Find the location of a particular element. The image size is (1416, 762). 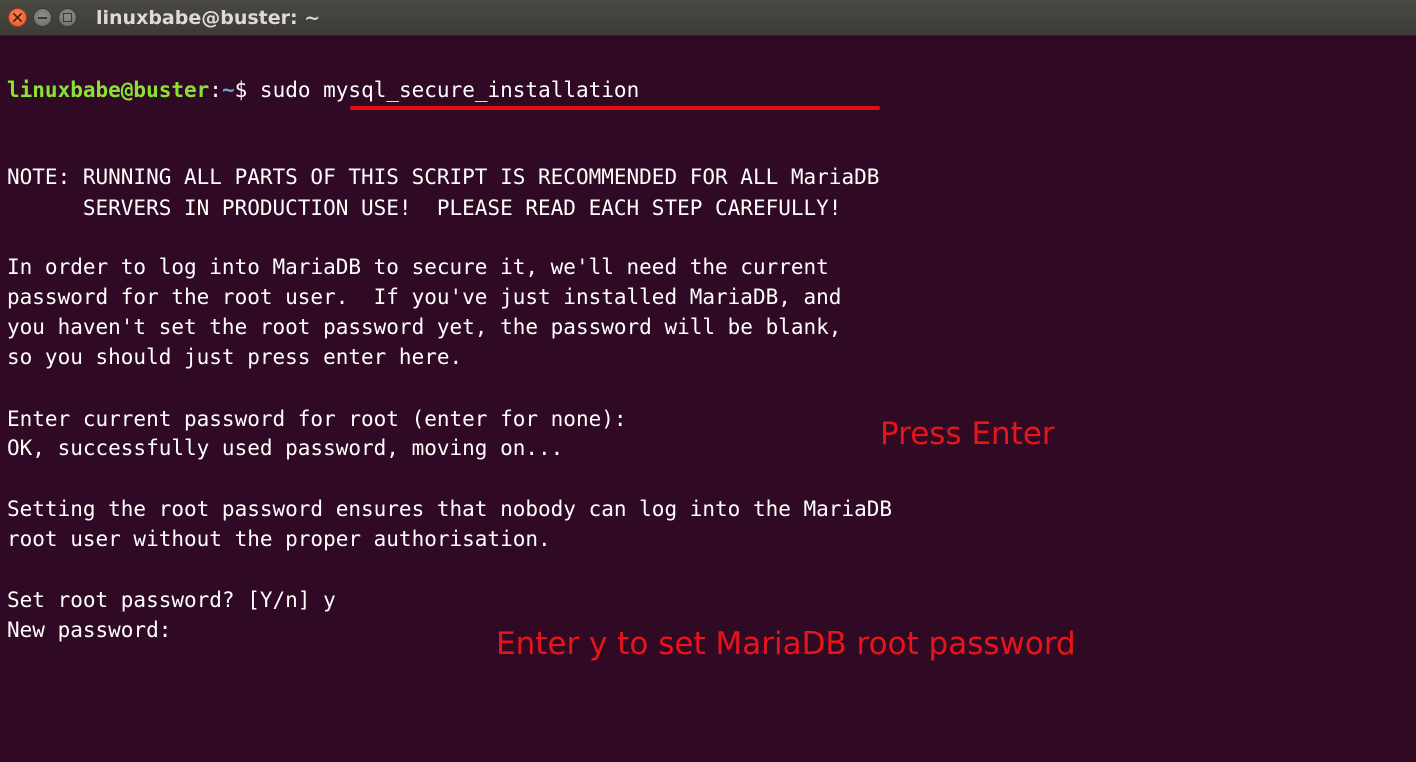

command-text: sudo mysql_secure_installation is located at coordinates (449, 90).